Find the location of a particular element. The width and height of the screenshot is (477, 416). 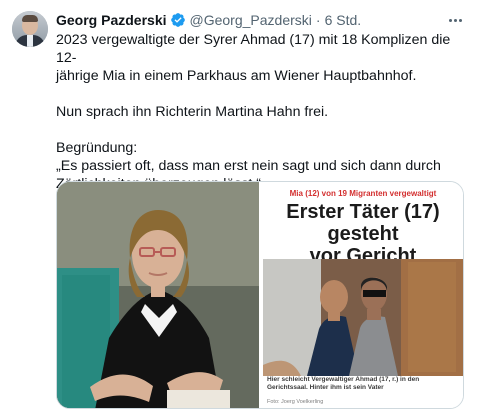

courtroom-photo is located at coordinates (363, 317).